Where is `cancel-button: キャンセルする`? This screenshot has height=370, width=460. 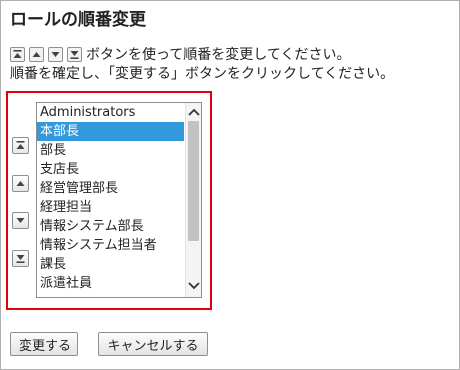 cancel-button: キャンセルする is located at coordinates (153, 344).